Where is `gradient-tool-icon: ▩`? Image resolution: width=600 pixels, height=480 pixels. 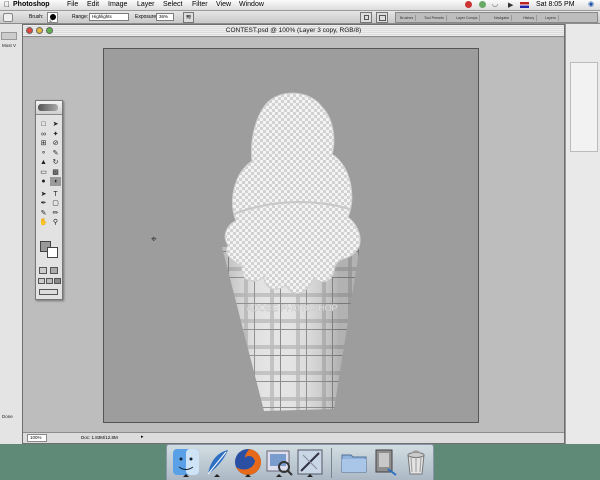
gradient-tool-icon: ▩ is located at coordinates (55, 172).